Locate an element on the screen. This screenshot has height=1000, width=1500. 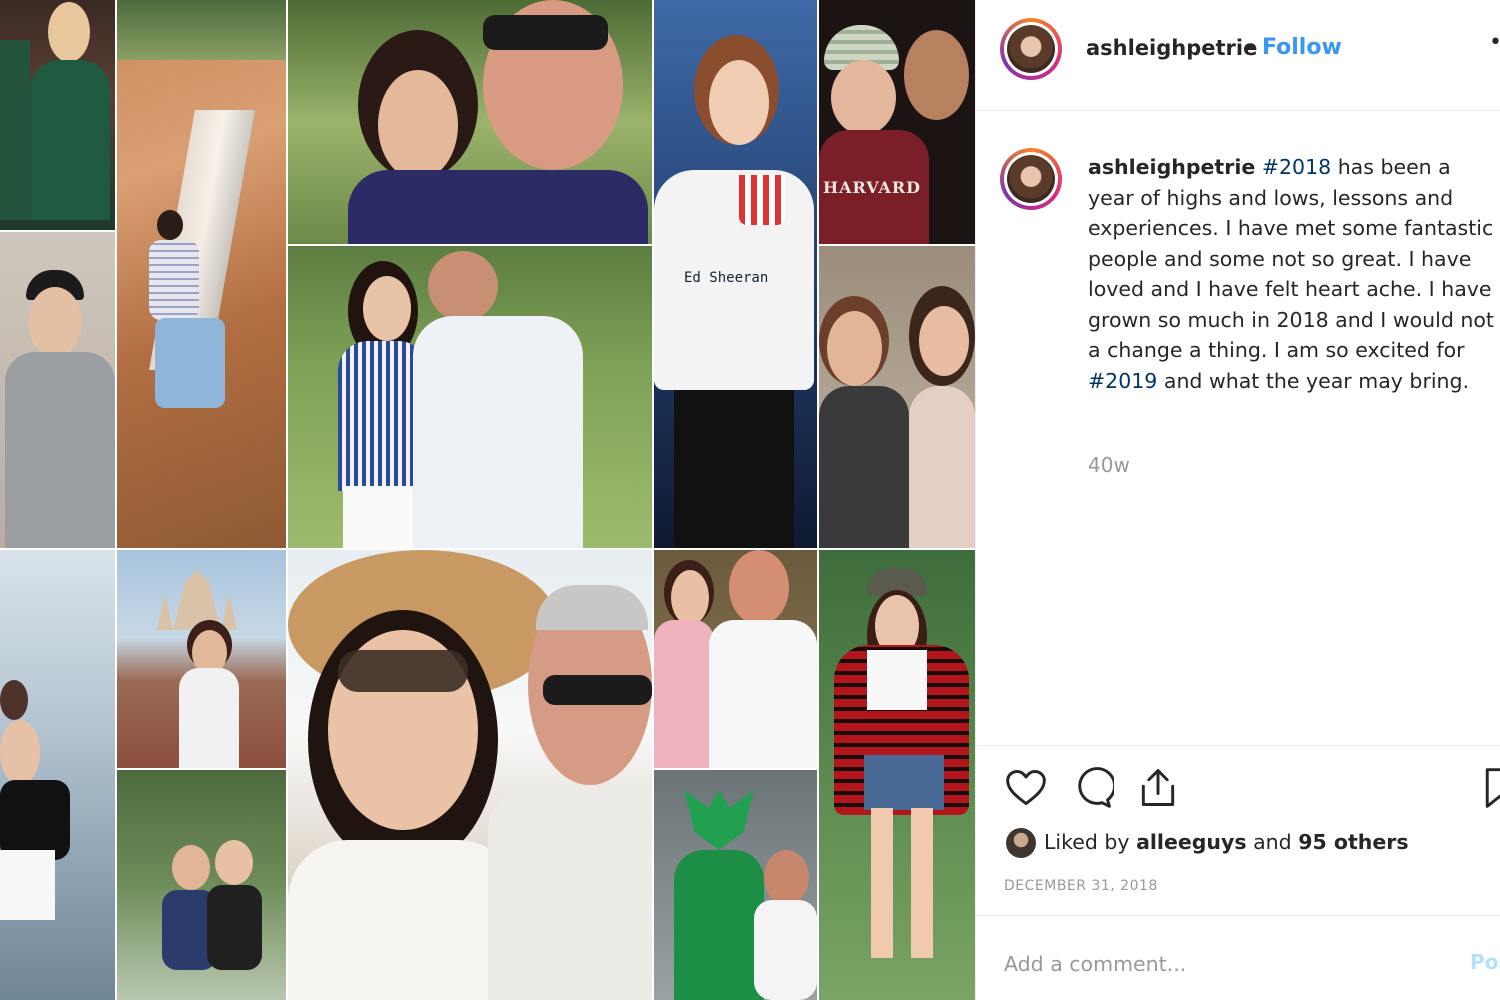
heart-icon is located at coordinates (1026, 788).